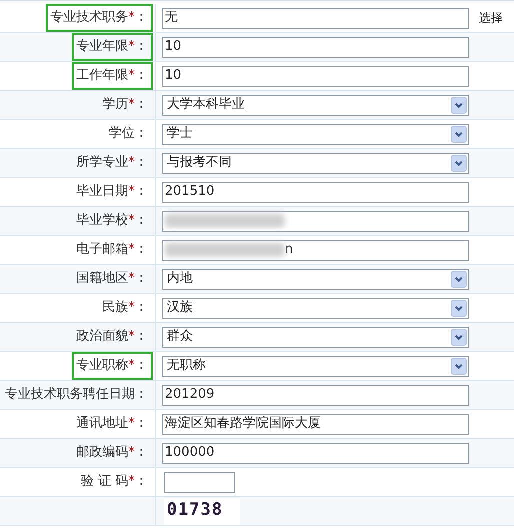  What do you see at coordinates (112, 76) in the screenshot?
I see `field-label: 工作年限*：` at bounding box center [112, 76].